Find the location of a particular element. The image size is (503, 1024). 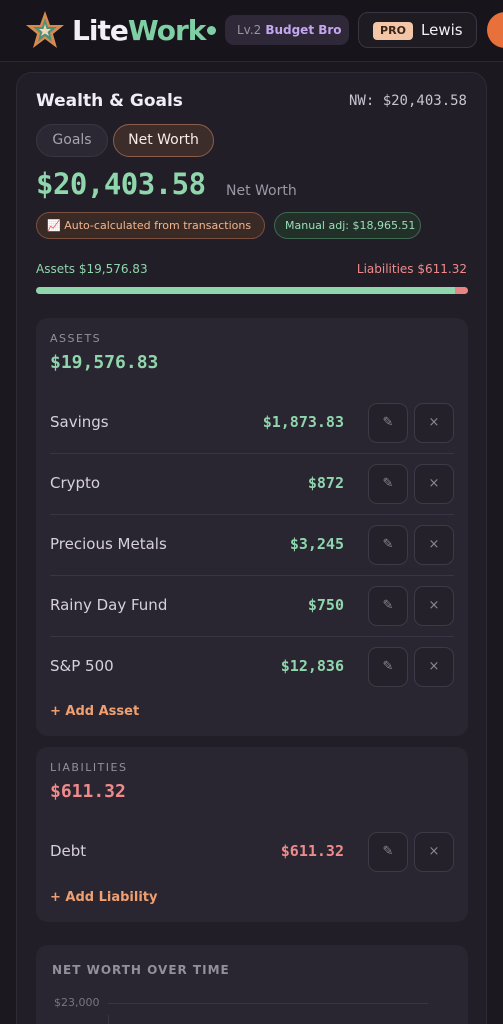

chart-title: NET WORTH OVER TIME is located at coordinates (141, 970).